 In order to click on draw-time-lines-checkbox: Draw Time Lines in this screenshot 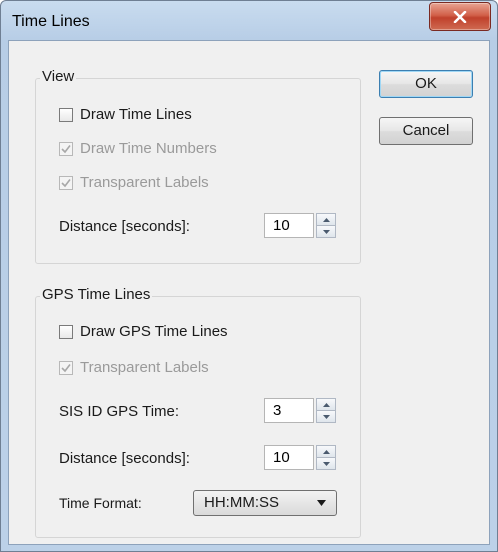, I will do `click(125, 114)`.